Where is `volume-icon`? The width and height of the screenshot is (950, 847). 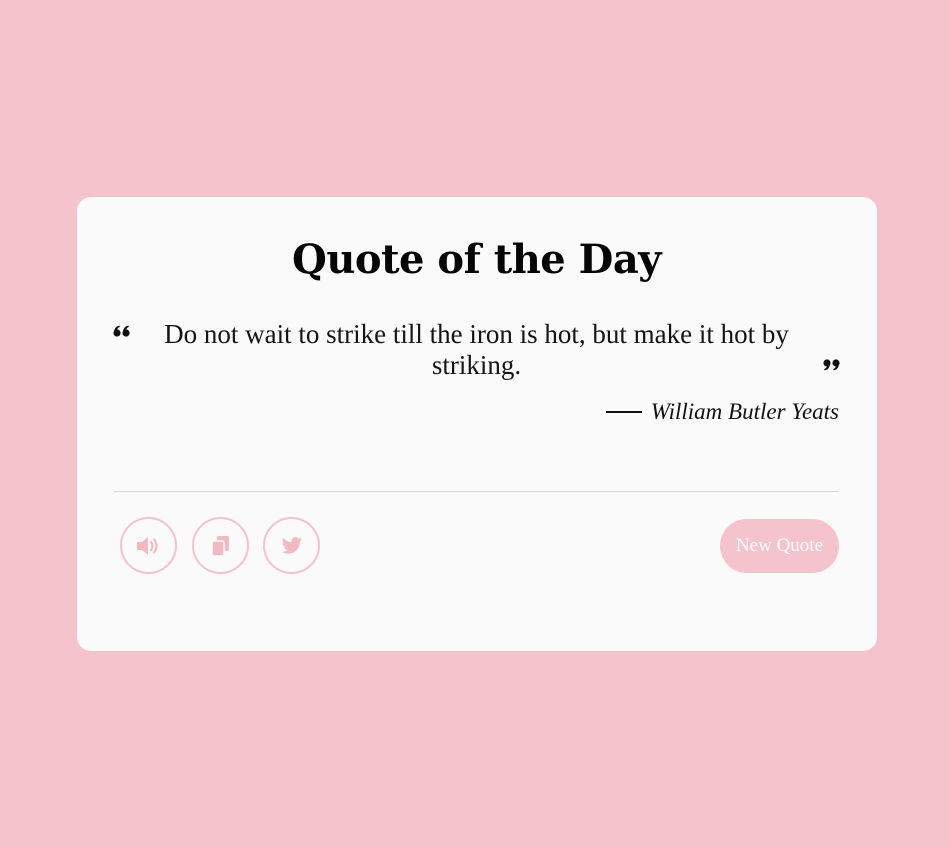 volume-icon is located at coordinates (149, 546).